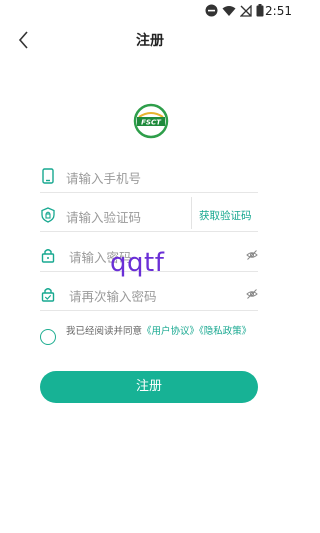 The height and width of the screenshot is (533, 320). I want to click on page-title: 注册, so click(150, 41).